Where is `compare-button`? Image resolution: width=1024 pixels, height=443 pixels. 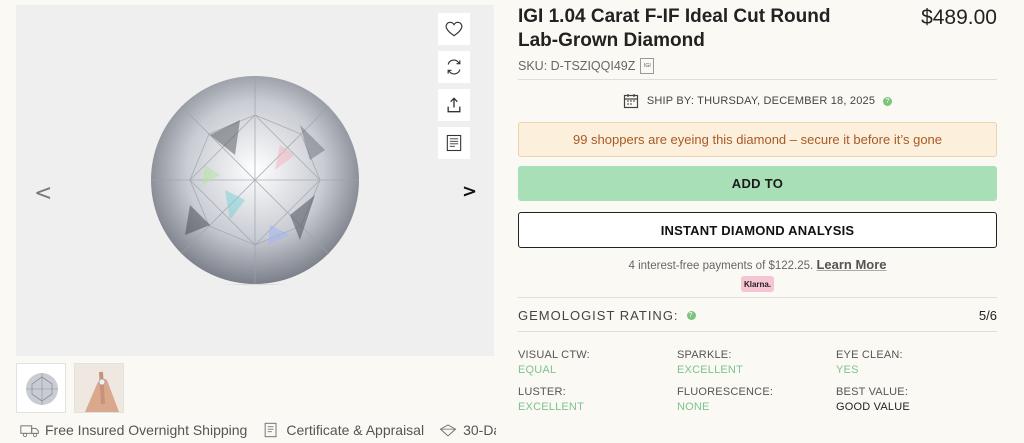
compare-button is located at coordinates (454, 67).